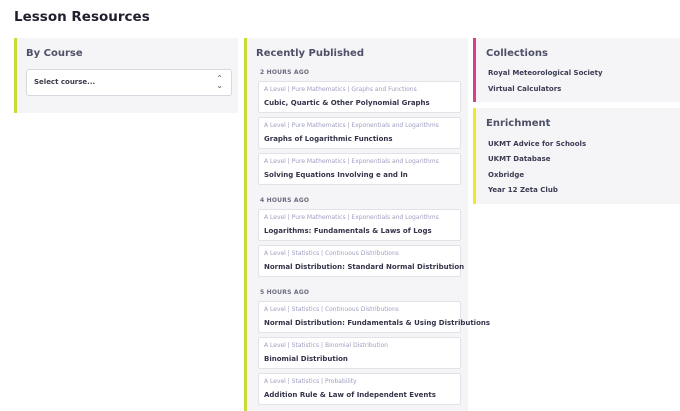 The height and width of the screenshot is (411, 680). I want to click on course-select: Select course... ⌃ ⌄, so click(129, 82).